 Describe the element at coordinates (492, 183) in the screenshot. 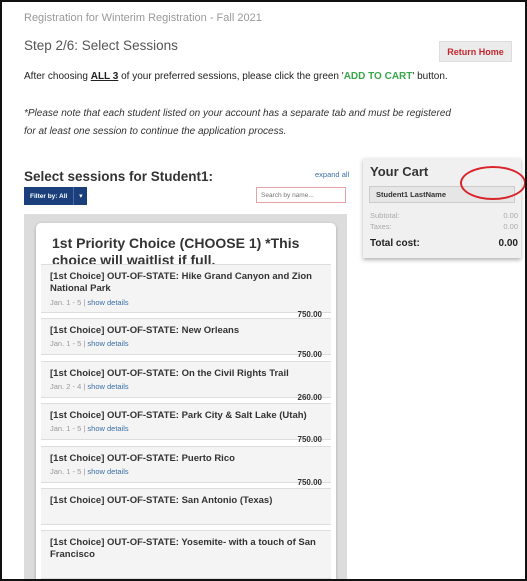

I see `highlight-oval` at that location.